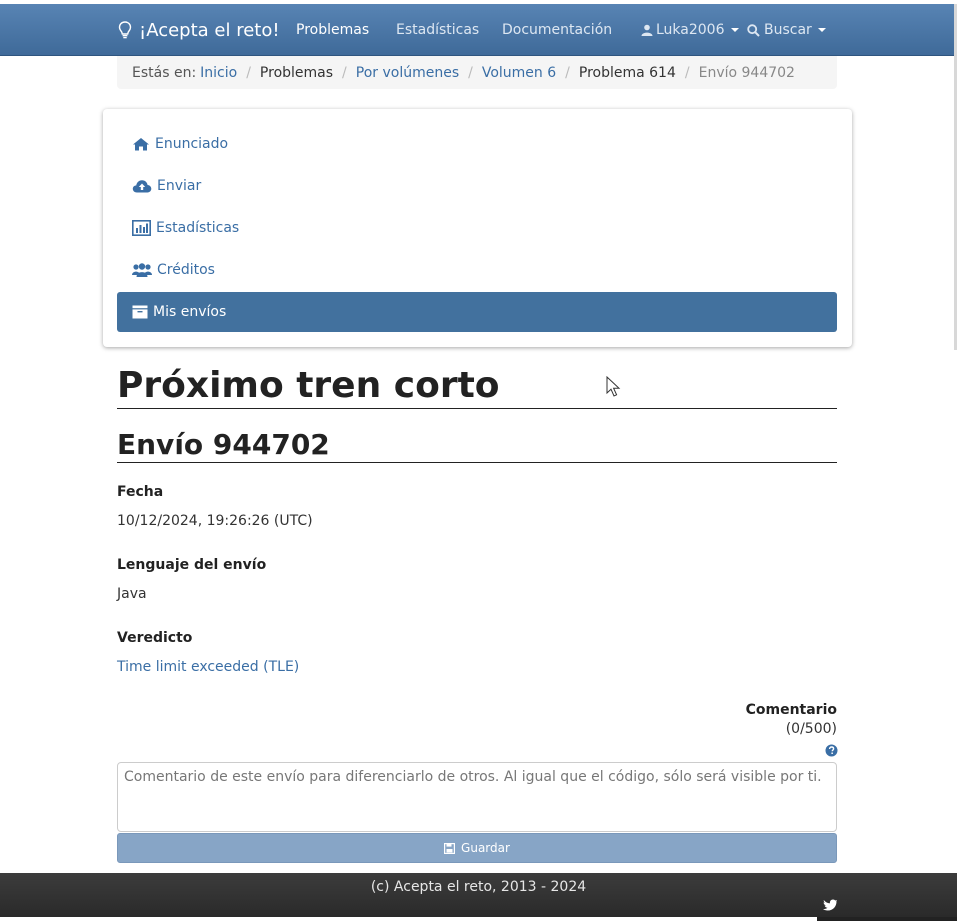  What do you see at coordinates (887, 919) in the screenshot?
I see `status-strip` at bounding box center [887, 919].